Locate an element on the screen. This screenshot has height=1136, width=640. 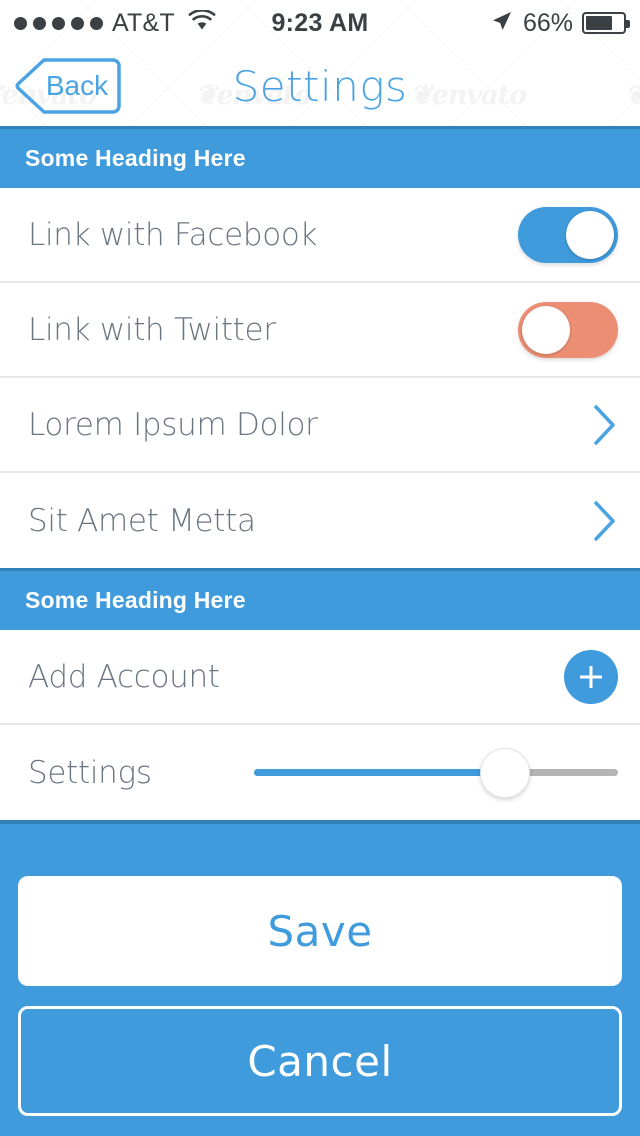
row-link-facebook: Link with Facebook is located at coordinates (320, 235).